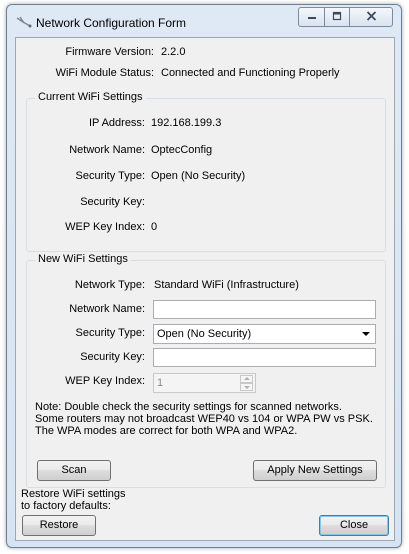 This screenshot has width=409, height=554. I want to click on restore-button: Restore, so click(59, 525).